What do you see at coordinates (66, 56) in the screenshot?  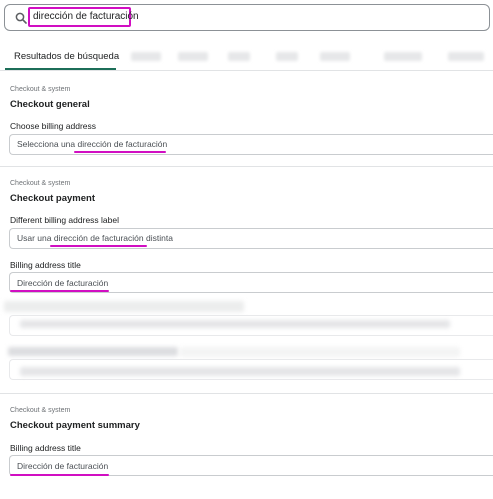 I see `tab-search-results: Resultados de búsqueda` at bounding box center [66, 56].